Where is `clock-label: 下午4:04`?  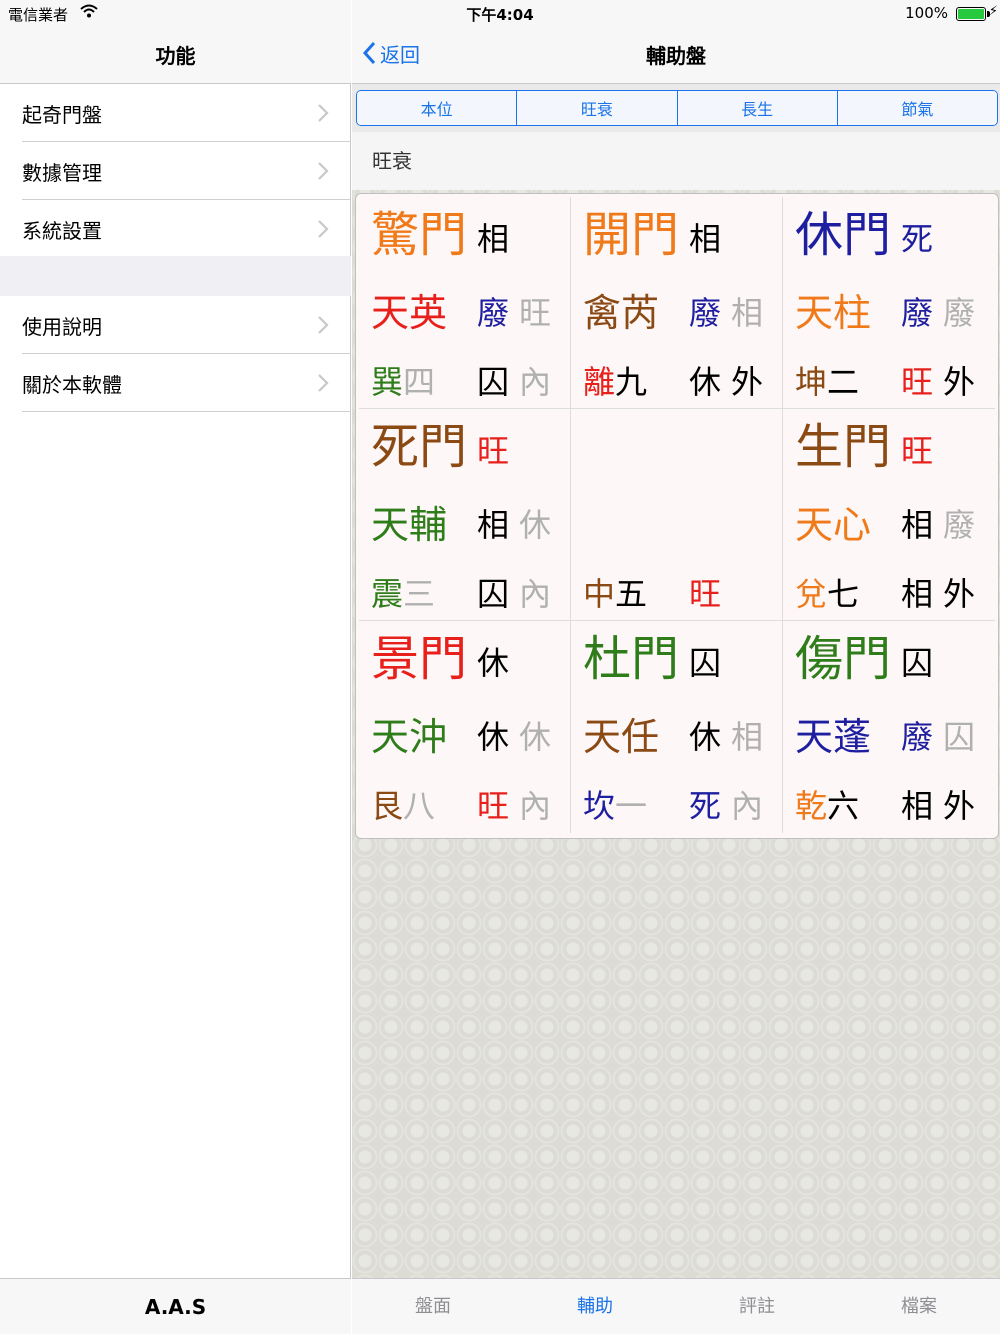 clock-label: 下午4:04 is located at coordinates (500, 15).